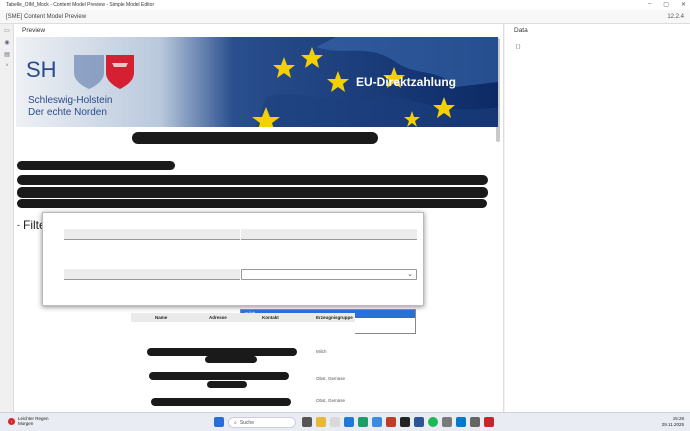  Describe the element at coordinates (321, 422) in the screenshot. I see `file-explorer-icon` at that location.